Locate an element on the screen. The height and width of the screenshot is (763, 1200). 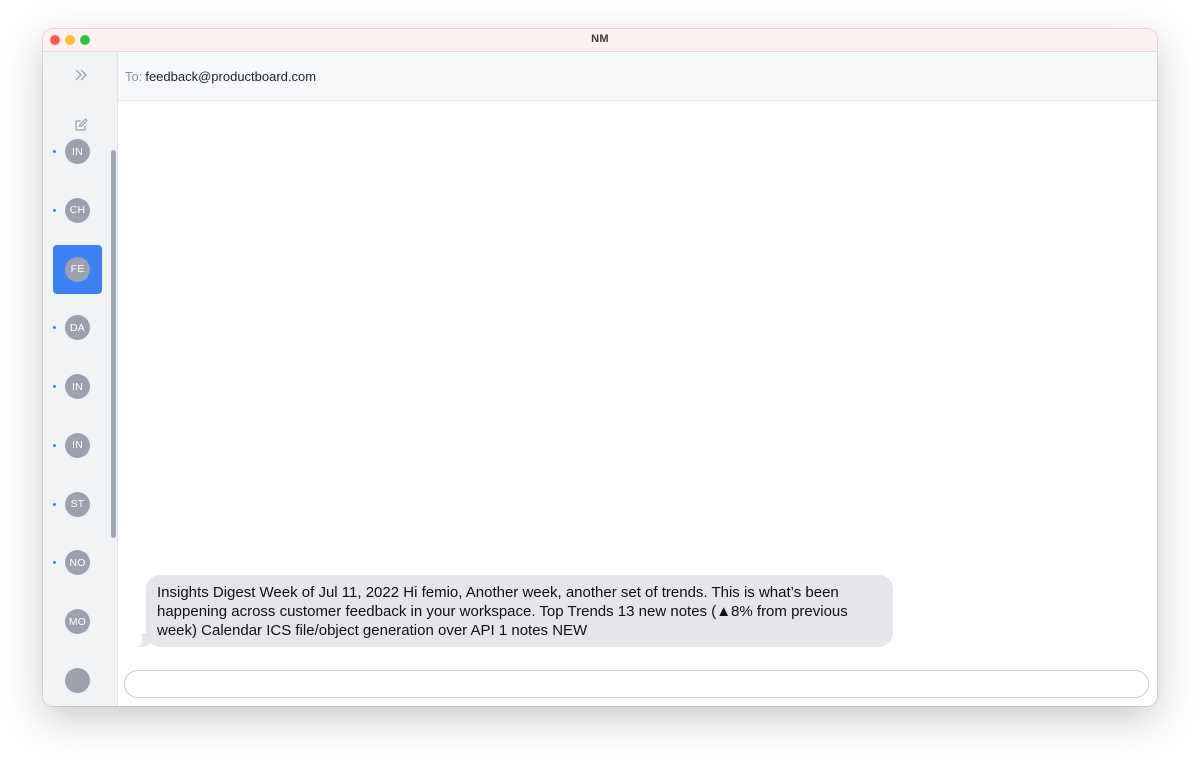
contact-item: ST is located at coordinates (77, 504).